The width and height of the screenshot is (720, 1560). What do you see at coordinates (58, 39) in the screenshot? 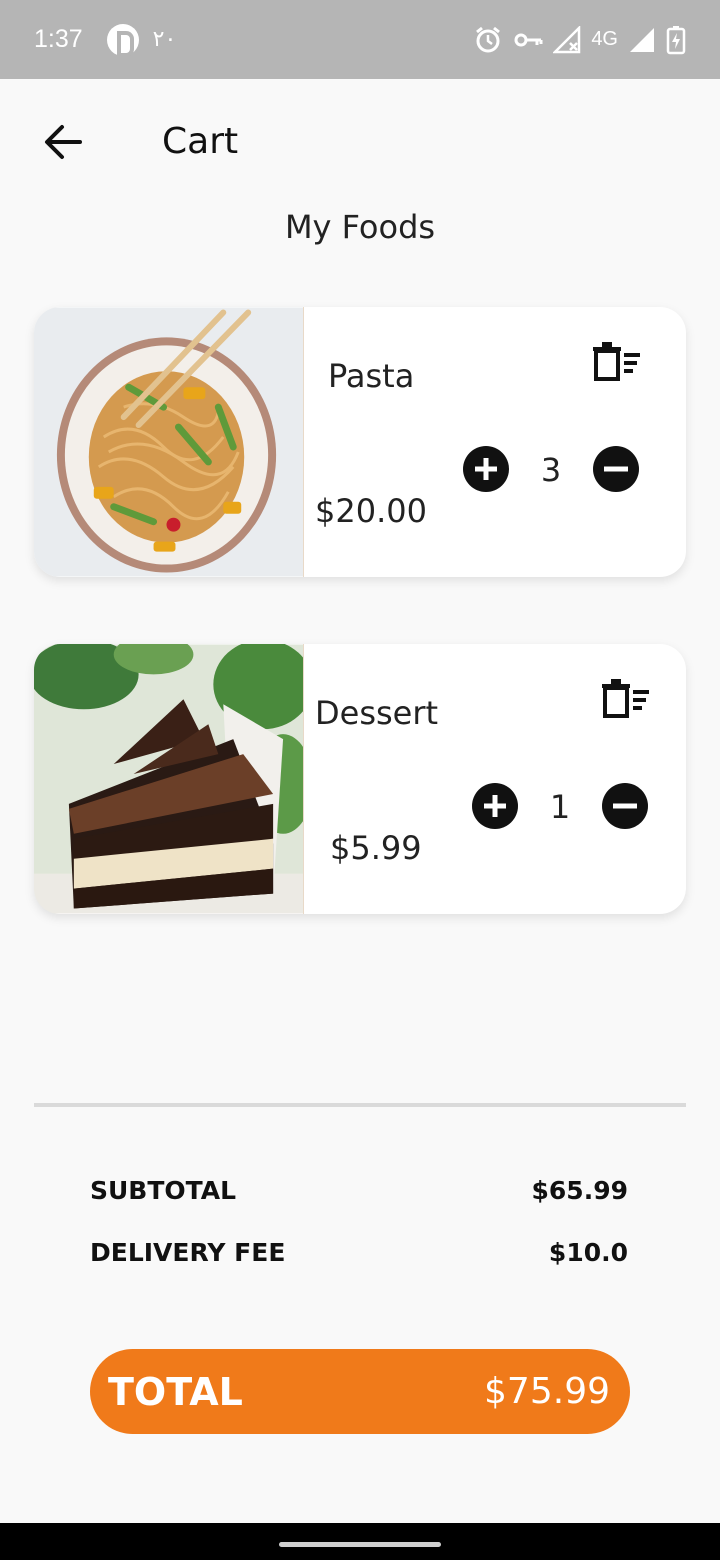
I see `status-time: 1:37` at bounding box center [58, 39].